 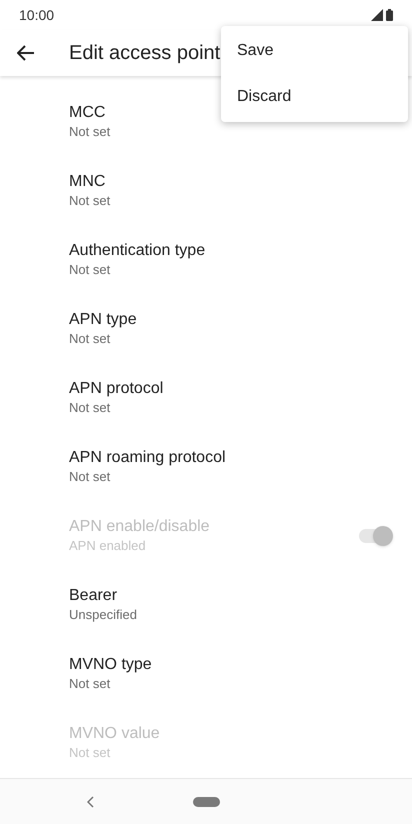 What do you see at coordinates (147, 458) in the screenshot?
I see `setting-title: APN roaming protocol` at bounding box center [147, 458].